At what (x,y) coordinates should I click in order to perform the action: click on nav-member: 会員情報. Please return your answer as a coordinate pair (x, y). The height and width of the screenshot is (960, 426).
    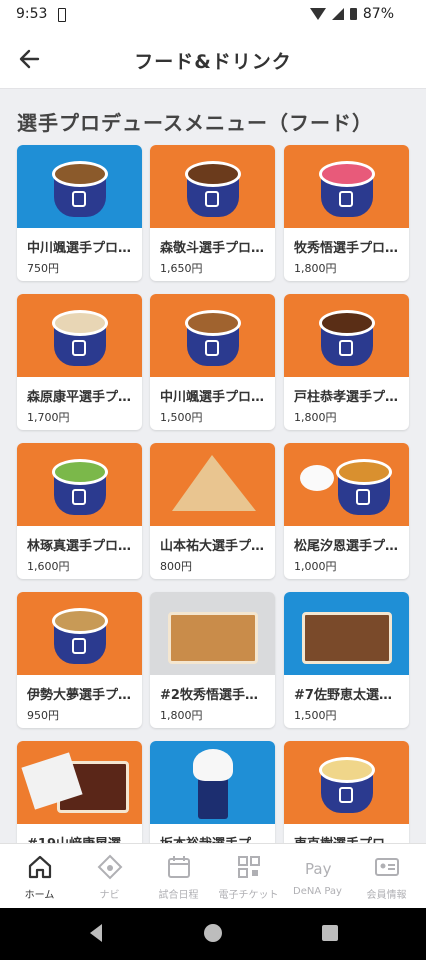
    Looking at the image, I should click on (386, 876).